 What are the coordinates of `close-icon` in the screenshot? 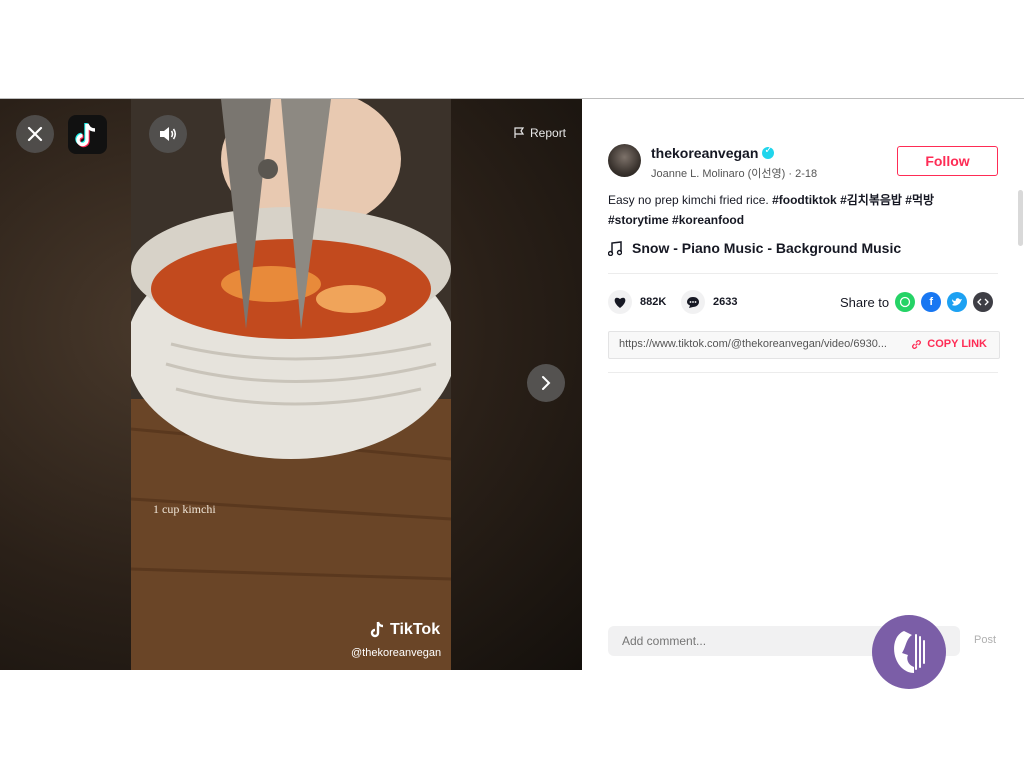 It's located at (35, 134).